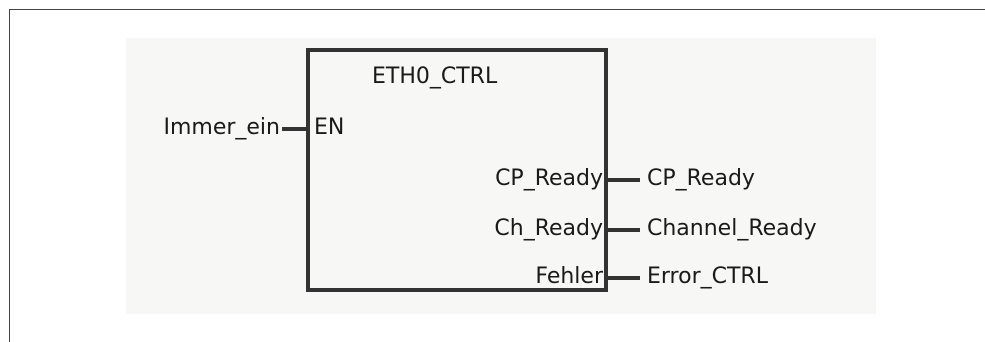 The width and height of the screenshot is (985, 342). What do you see at coordinates (707, 276) in the screenshot?
I see `output-signal-error-ctrl: Error_CTRL` at bounding box center [707, 276].